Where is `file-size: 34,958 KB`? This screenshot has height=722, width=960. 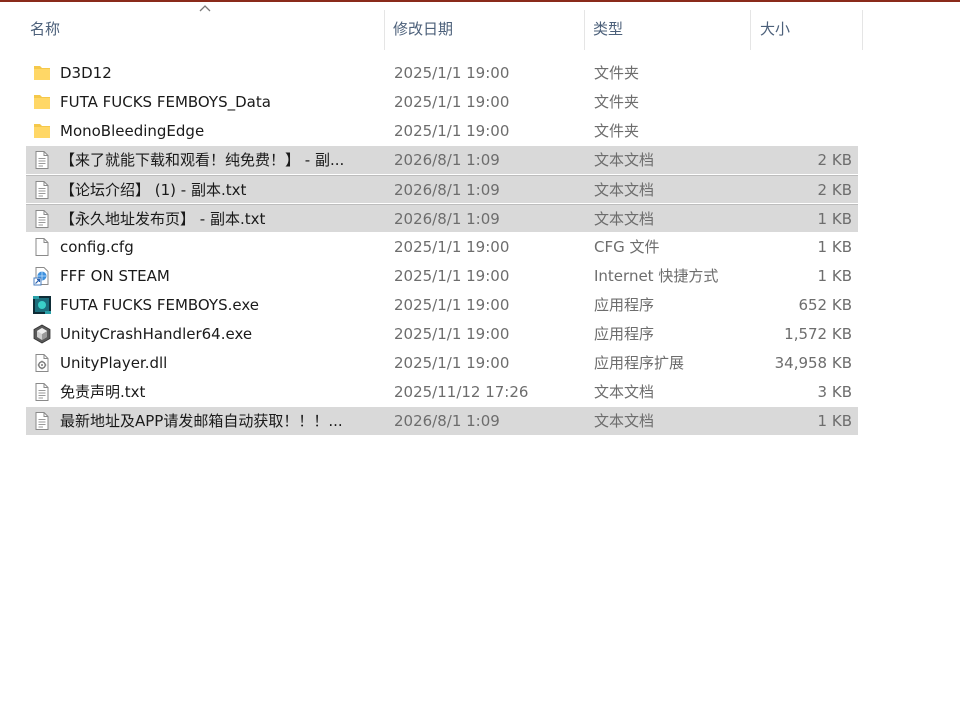
file-size: 34,958 KB is located at coordinates (813, 363).